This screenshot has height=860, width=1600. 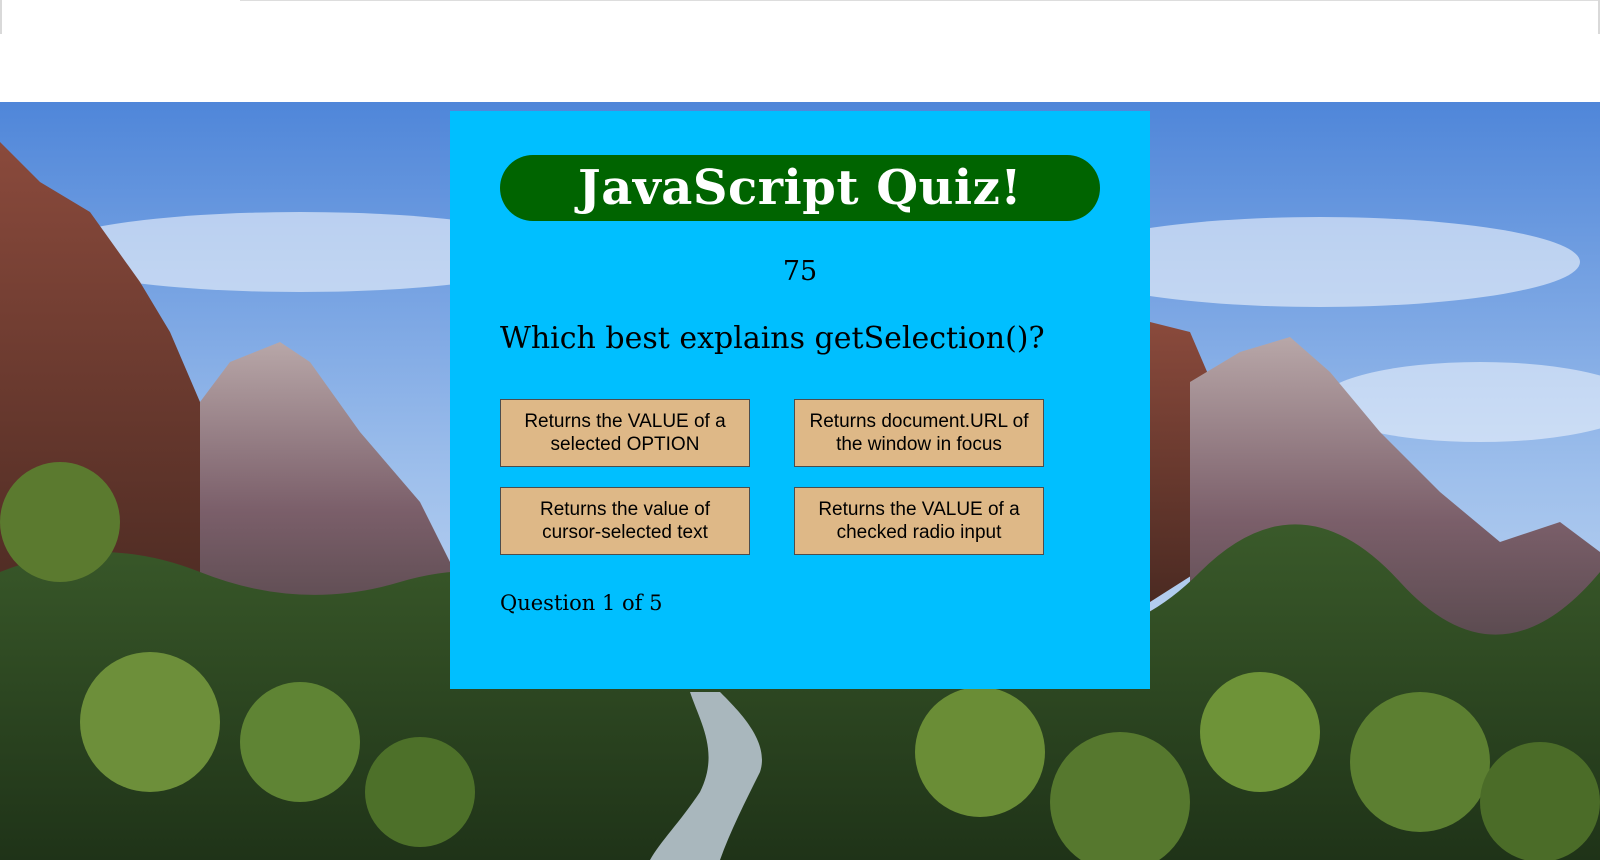 I want to click on question-progress: Question 1 of 5, so click(x=581, y=603).